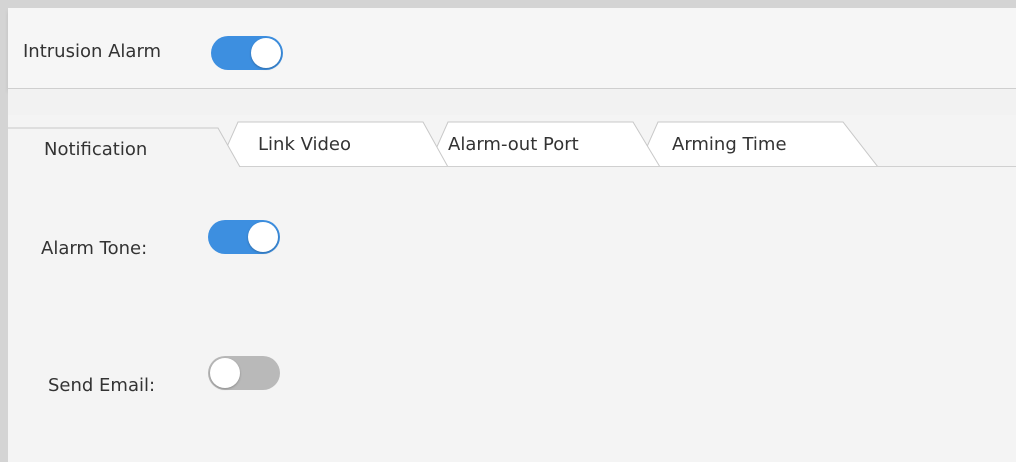 The height and width of the screenshot is (462, 1016). What do you see at coordinates (94, 248) in the screenshot?
I see `alarm-tone-label: Alarm Tone:` at bounding box center [94, 248].